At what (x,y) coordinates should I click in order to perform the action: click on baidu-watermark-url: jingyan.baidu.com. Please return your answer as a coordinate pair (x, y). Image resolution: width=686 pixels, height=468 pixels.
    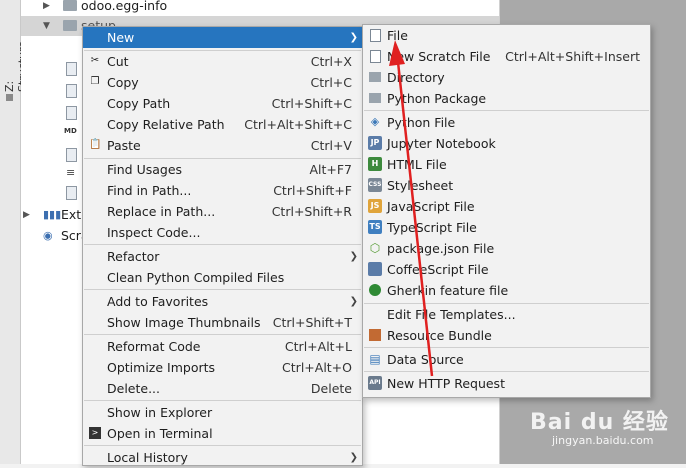
    Looking at the image, I should click on (603, 440).